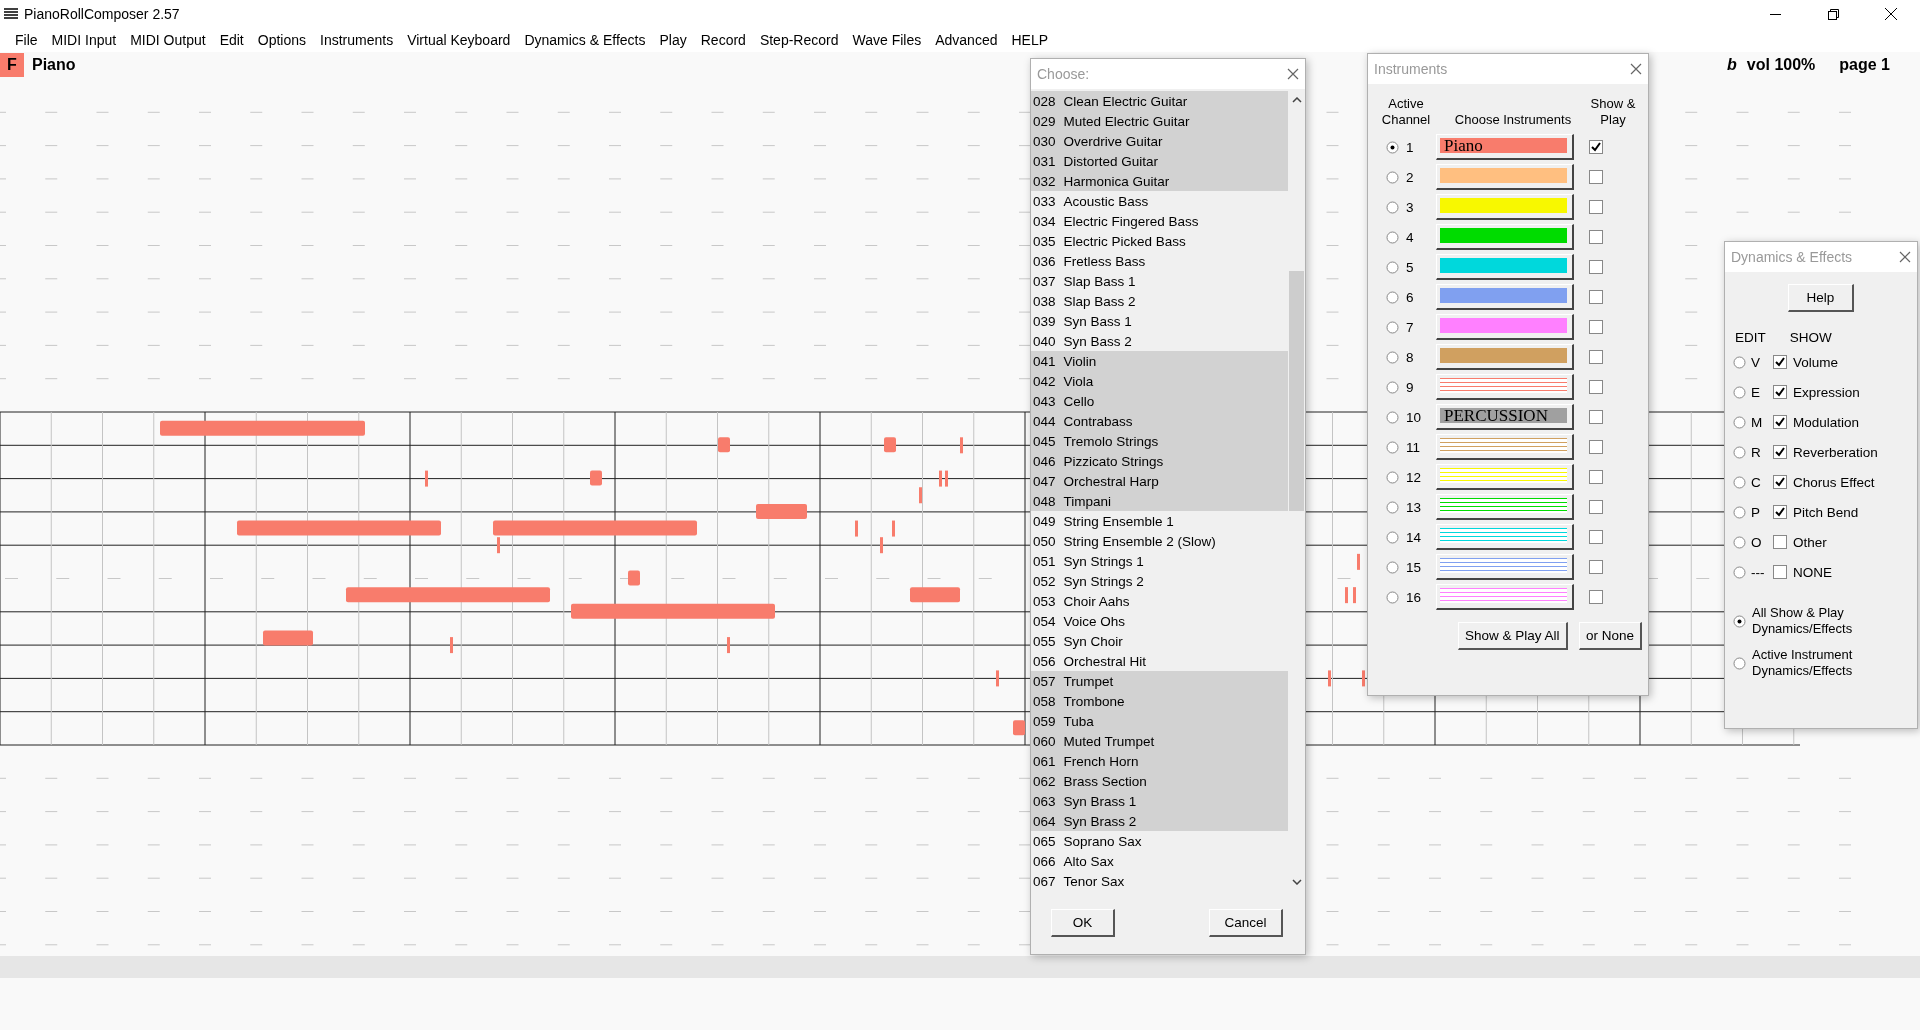  What do you see at coordinates (1821, 298) in the screenshot?
I see `help-button: Help` at bounding box center [1821, 298].